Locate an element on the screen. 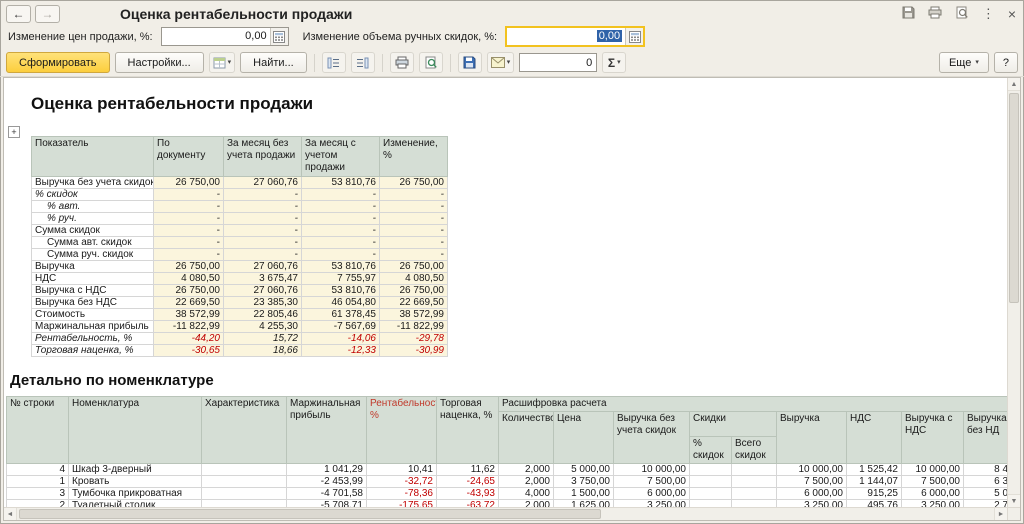 This screenshot has height=524, width=1024. summary-cell: 27 060,76 is located at coordinates (262, 182).